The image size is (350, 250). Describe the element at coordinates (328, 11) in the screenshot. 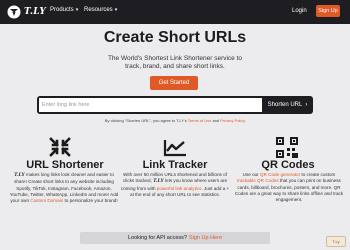

I see `signup-button: Sign Up` at that location.